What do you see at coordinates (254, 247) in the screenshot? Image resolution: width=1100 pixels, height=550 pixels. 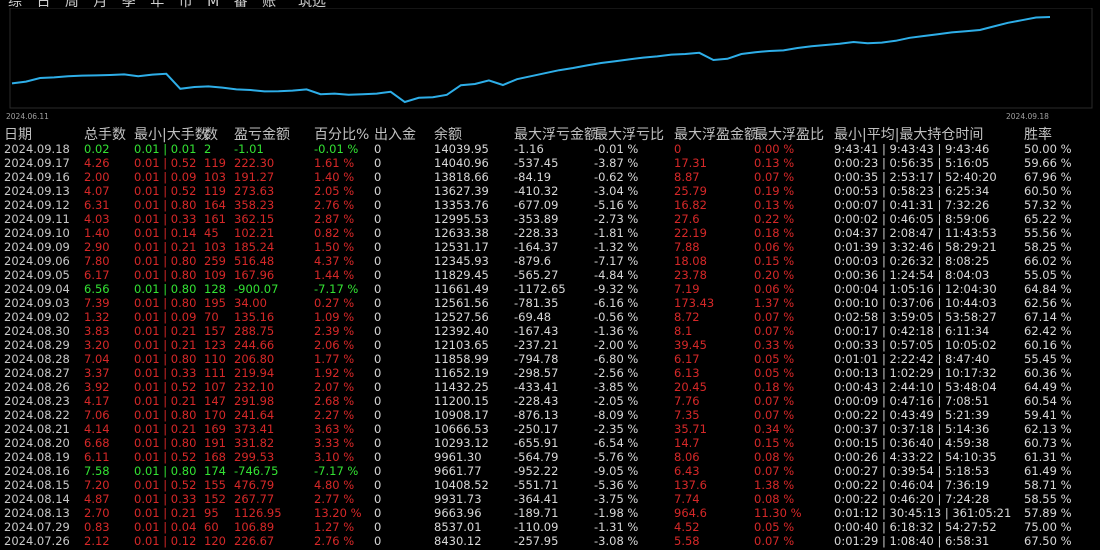 I see `cell-pnl: 185.24` at bounding box center [254, 247].